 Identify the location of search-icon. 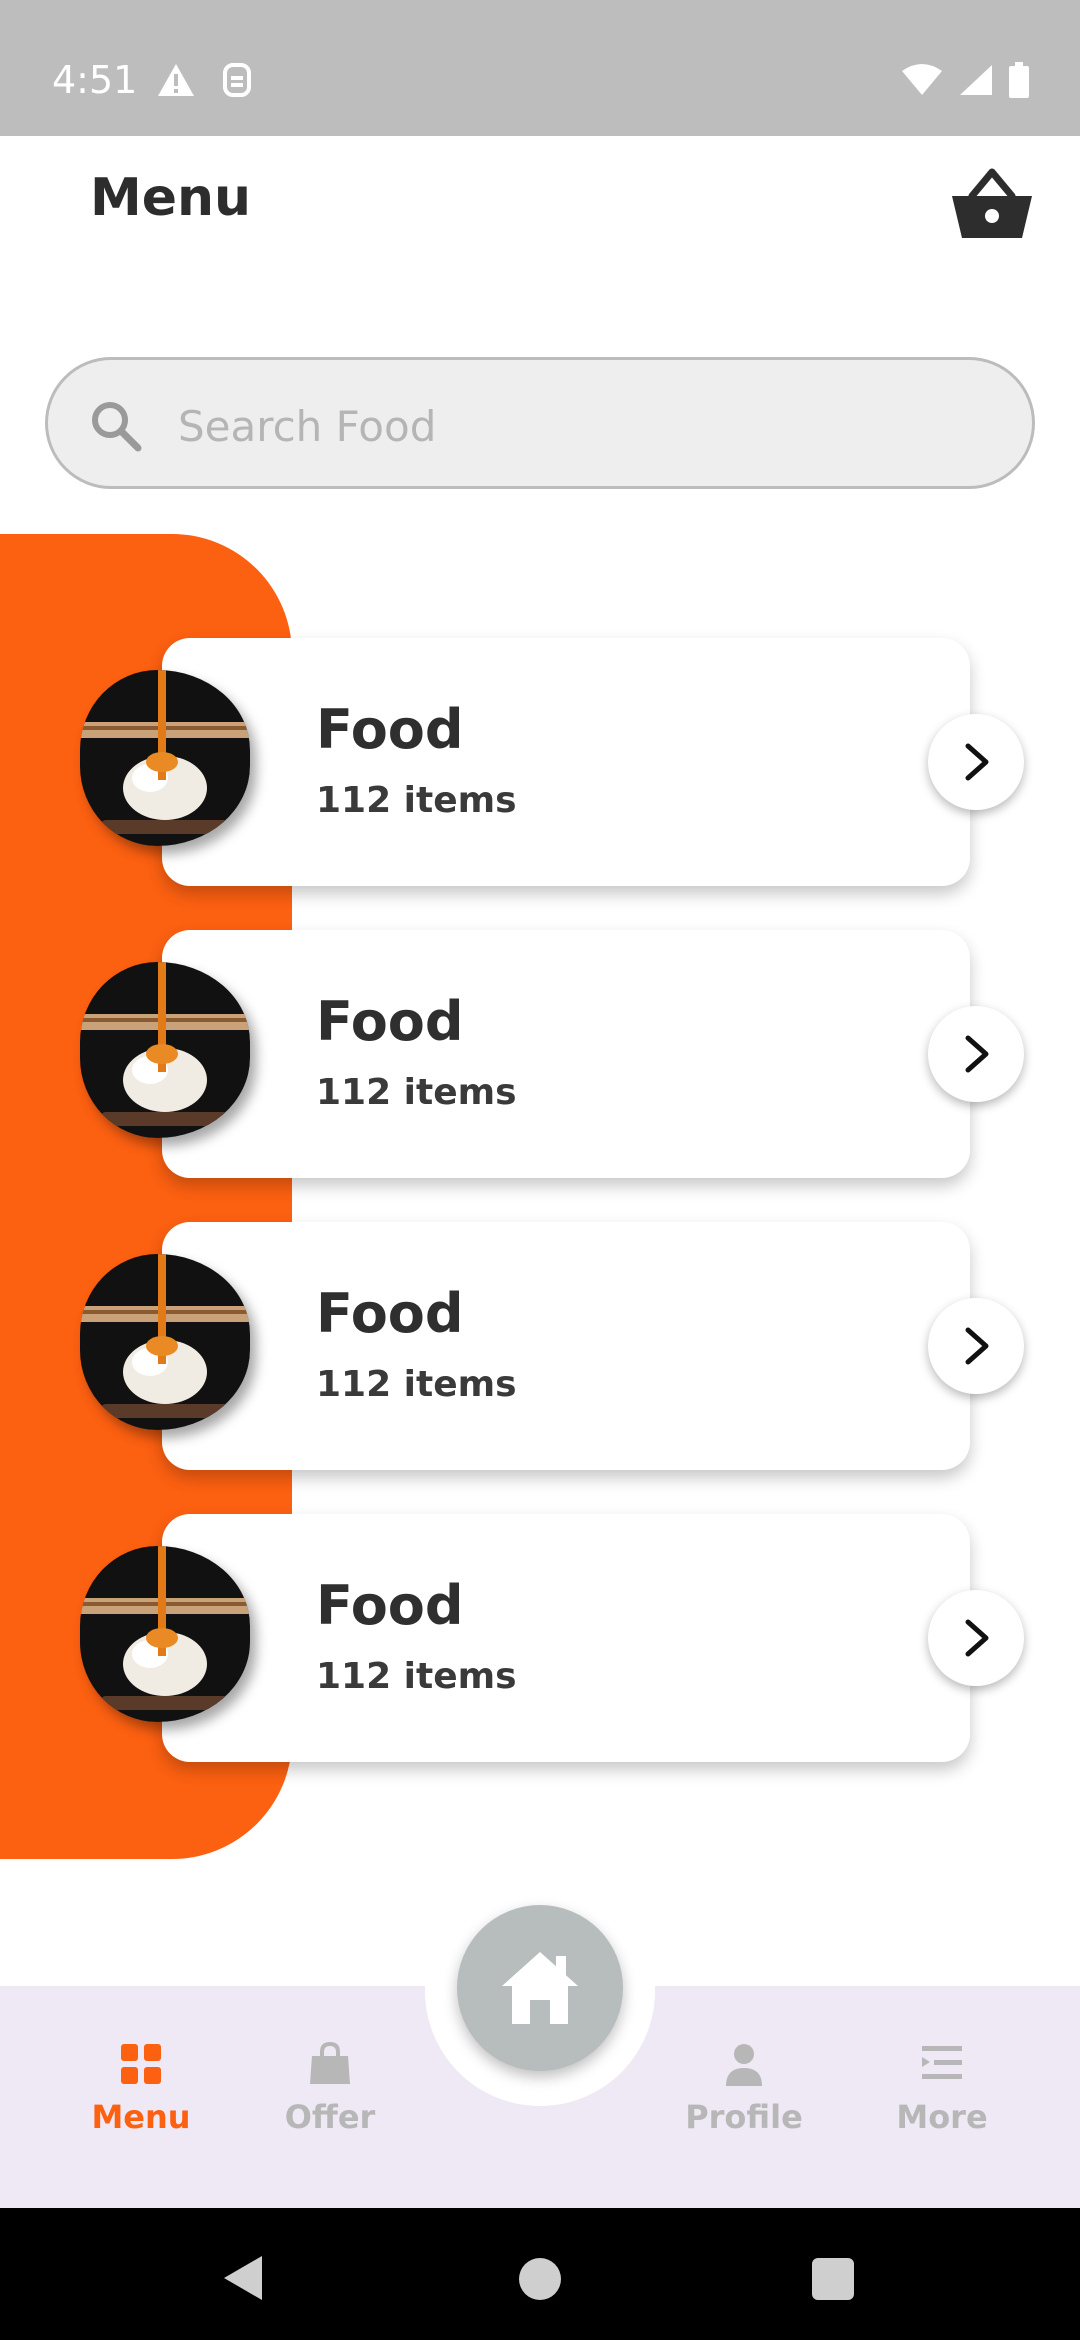
(116, 426).